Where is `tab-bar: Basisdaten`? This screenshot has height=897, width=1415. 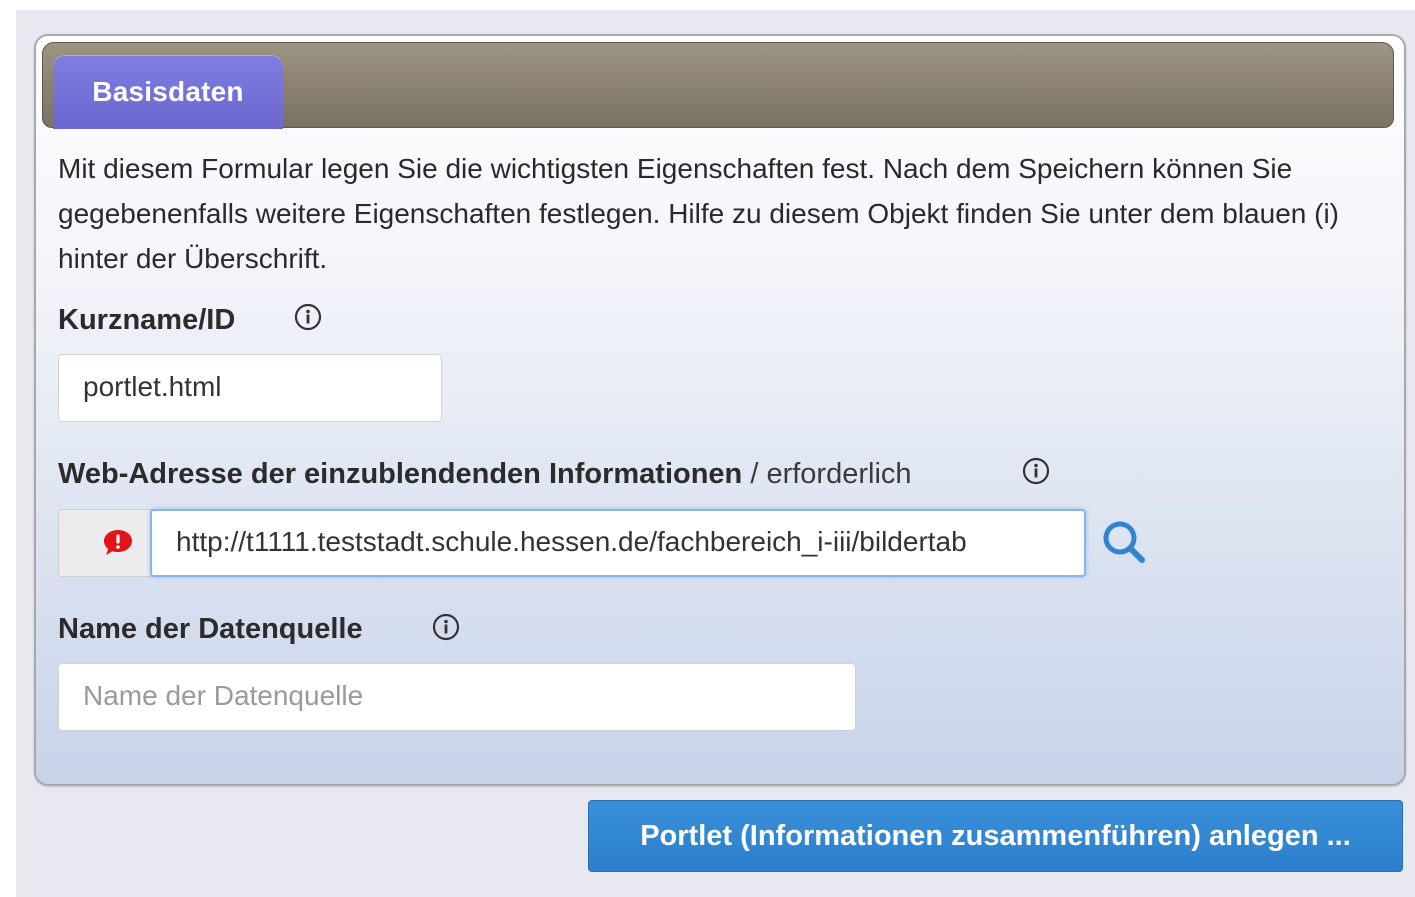
tab-bar: Basisdaten is located at coordinates (718, 85).